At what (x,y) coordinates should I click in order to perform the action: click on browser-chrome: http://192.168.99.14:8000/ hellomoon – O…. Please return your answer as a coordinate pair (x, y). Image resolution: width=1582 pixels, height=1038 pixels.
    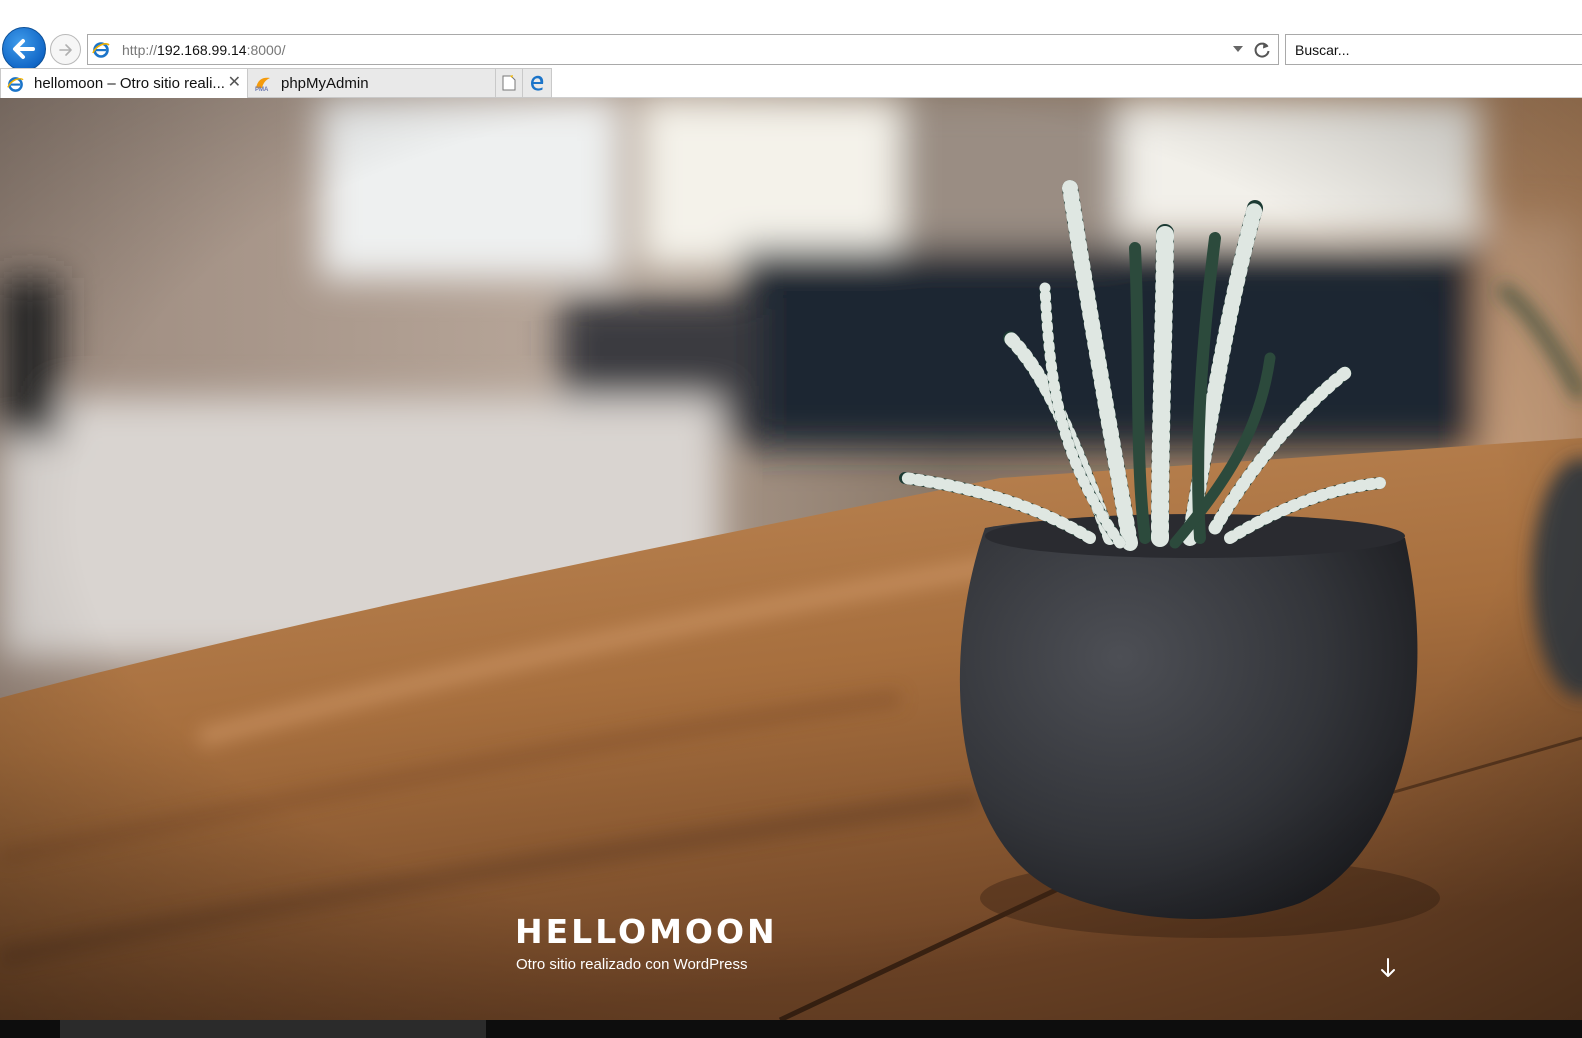
    Looking at the image, I should click on (791, 49).